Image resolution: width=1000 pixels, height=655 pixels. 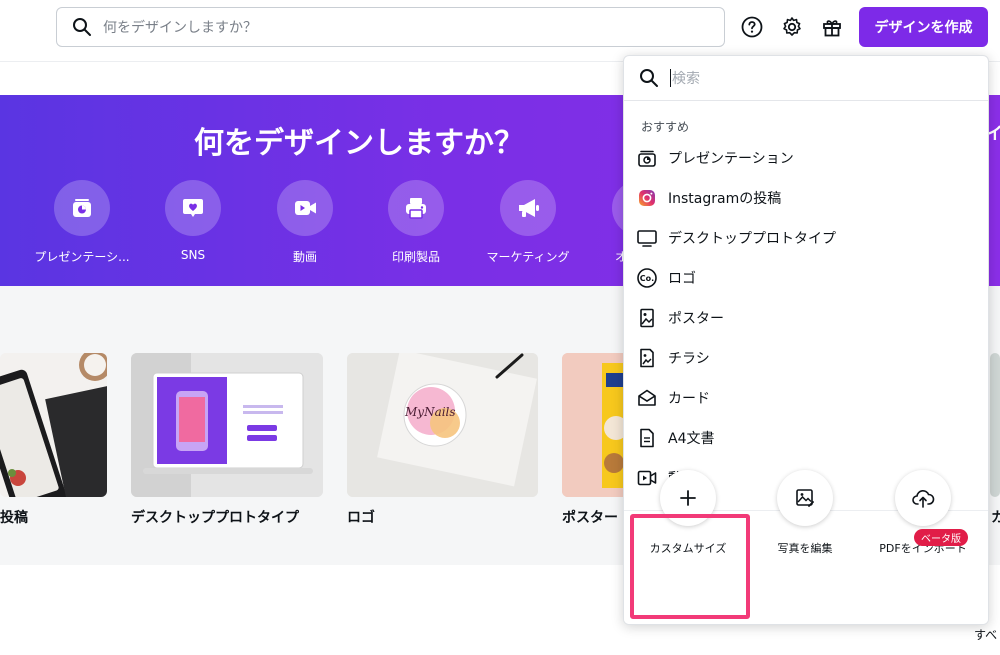 I want to click on svg-text: Co., so click(x=647, y=278).